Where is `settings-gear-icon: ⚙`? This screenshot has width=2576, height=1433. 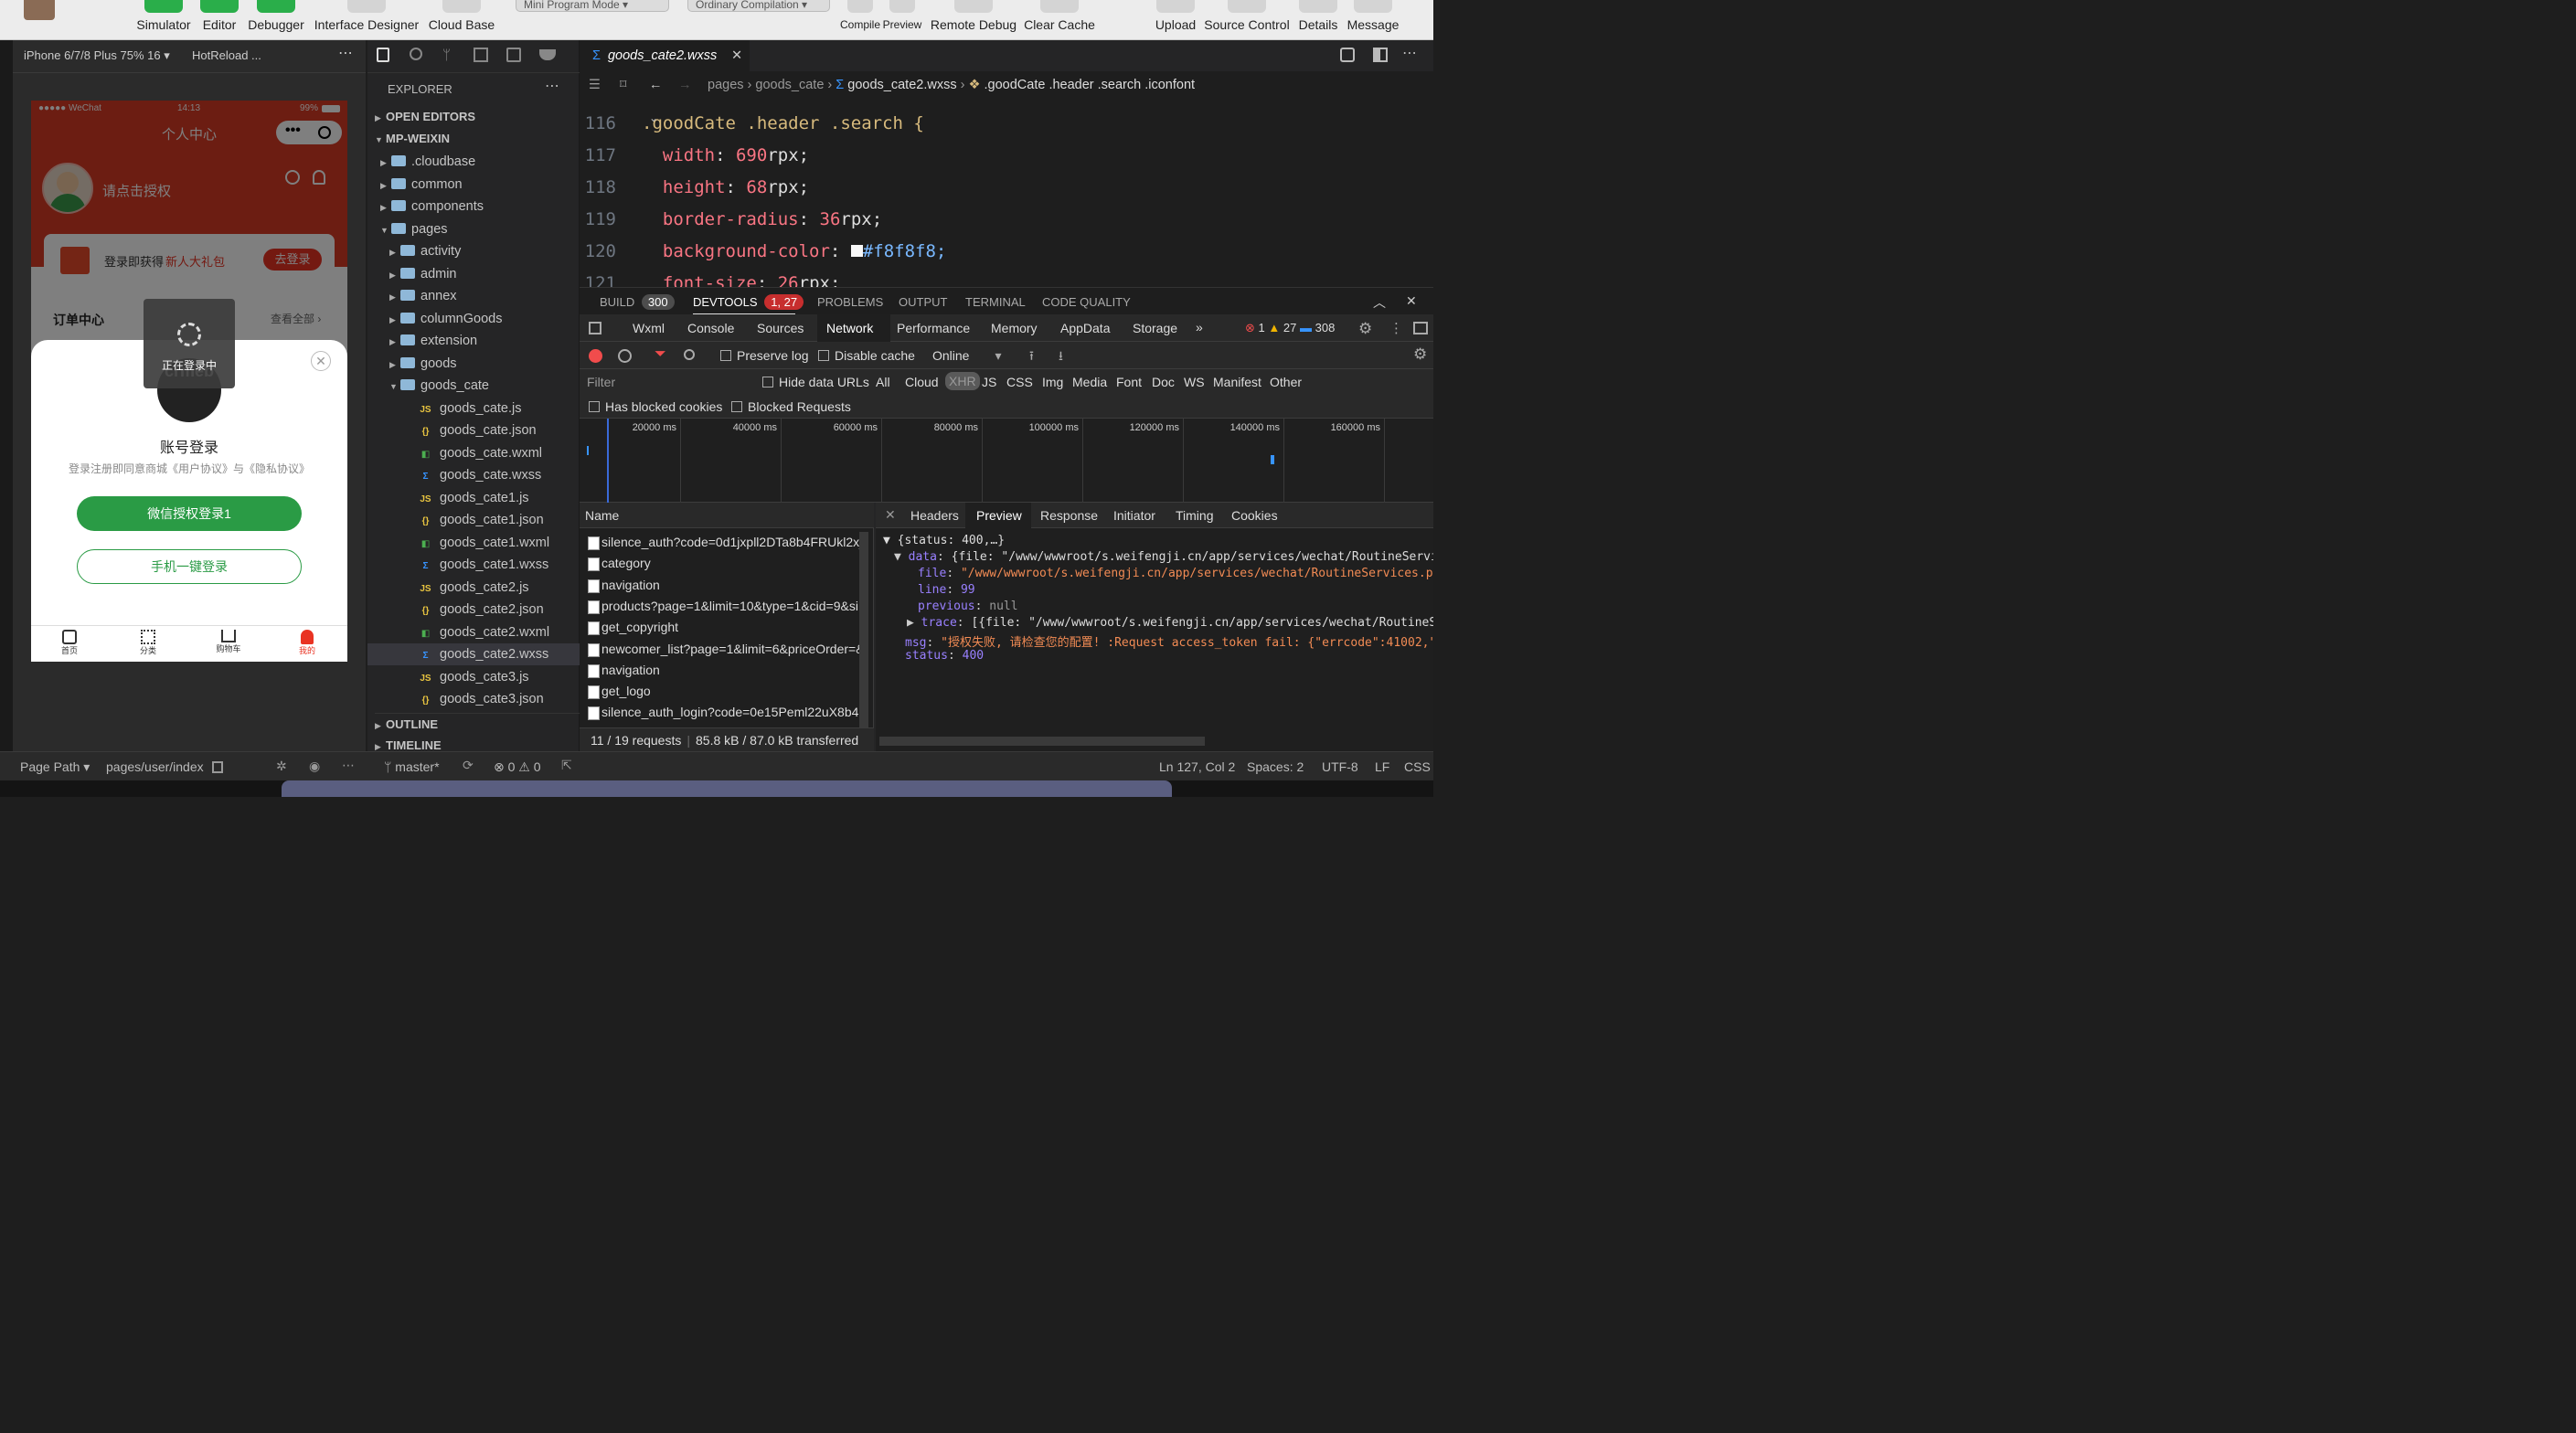 settings-gear-icon: ⚙ is located at coordinates (1365, 329).